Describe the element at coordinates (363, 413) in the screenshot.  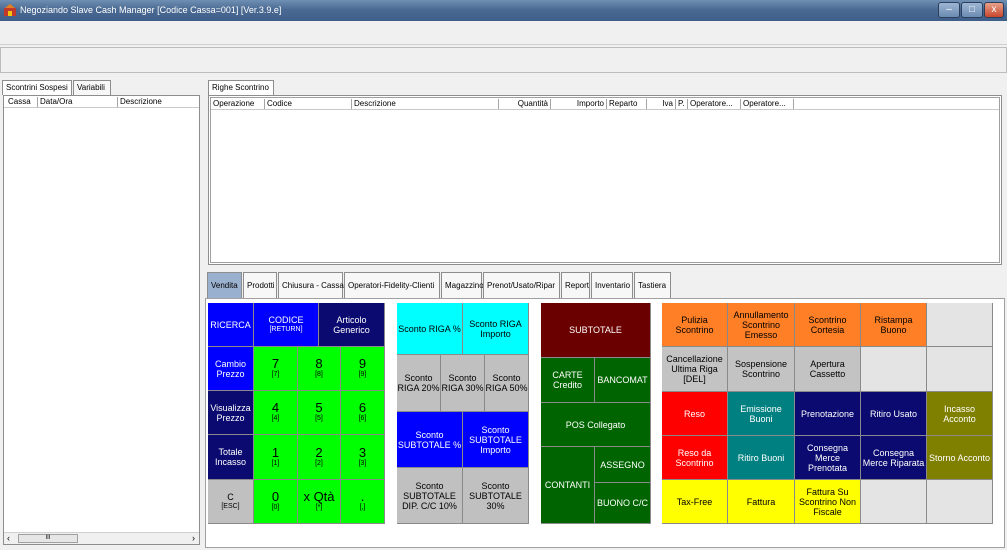
I see `digit-6-button: 6 [6]` at that location.